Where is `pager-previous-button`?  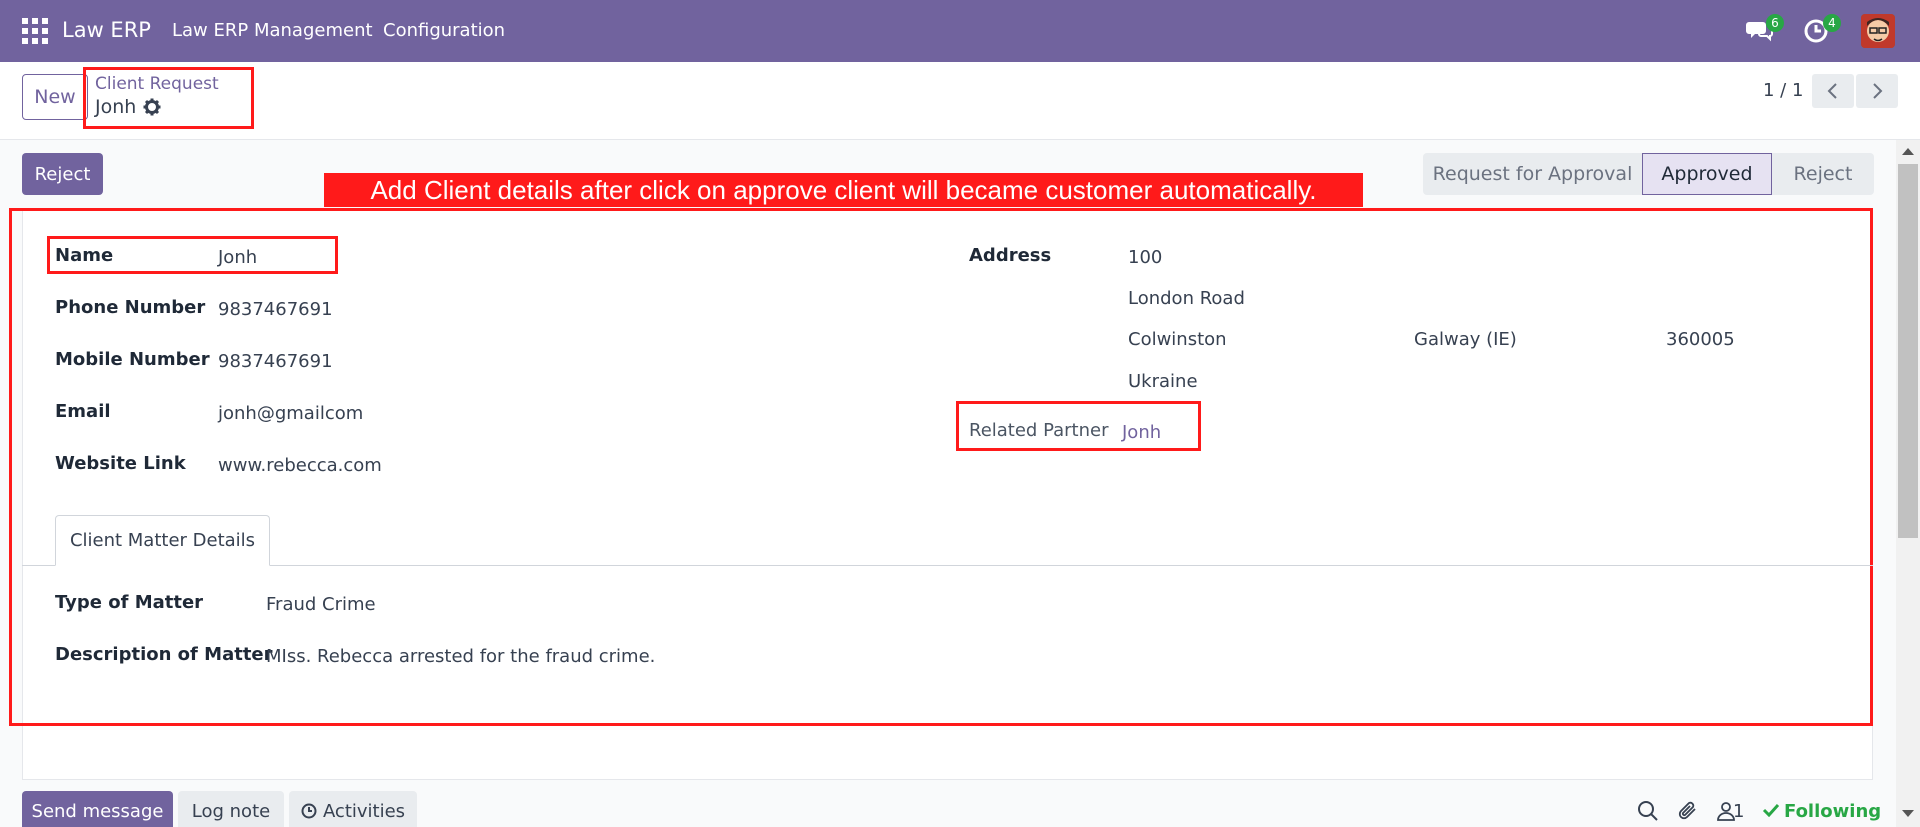
pager-previous-button is located at coordinates (1833, 91).